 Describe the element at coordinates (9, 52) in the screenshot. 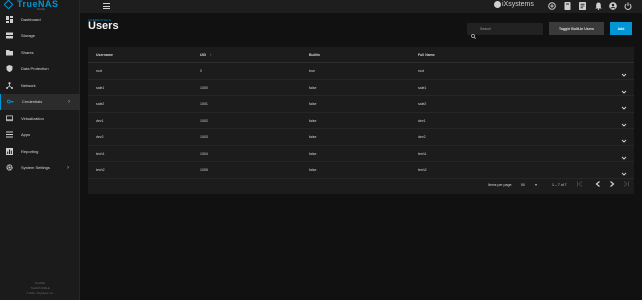

I see `shares-icon` at that location.